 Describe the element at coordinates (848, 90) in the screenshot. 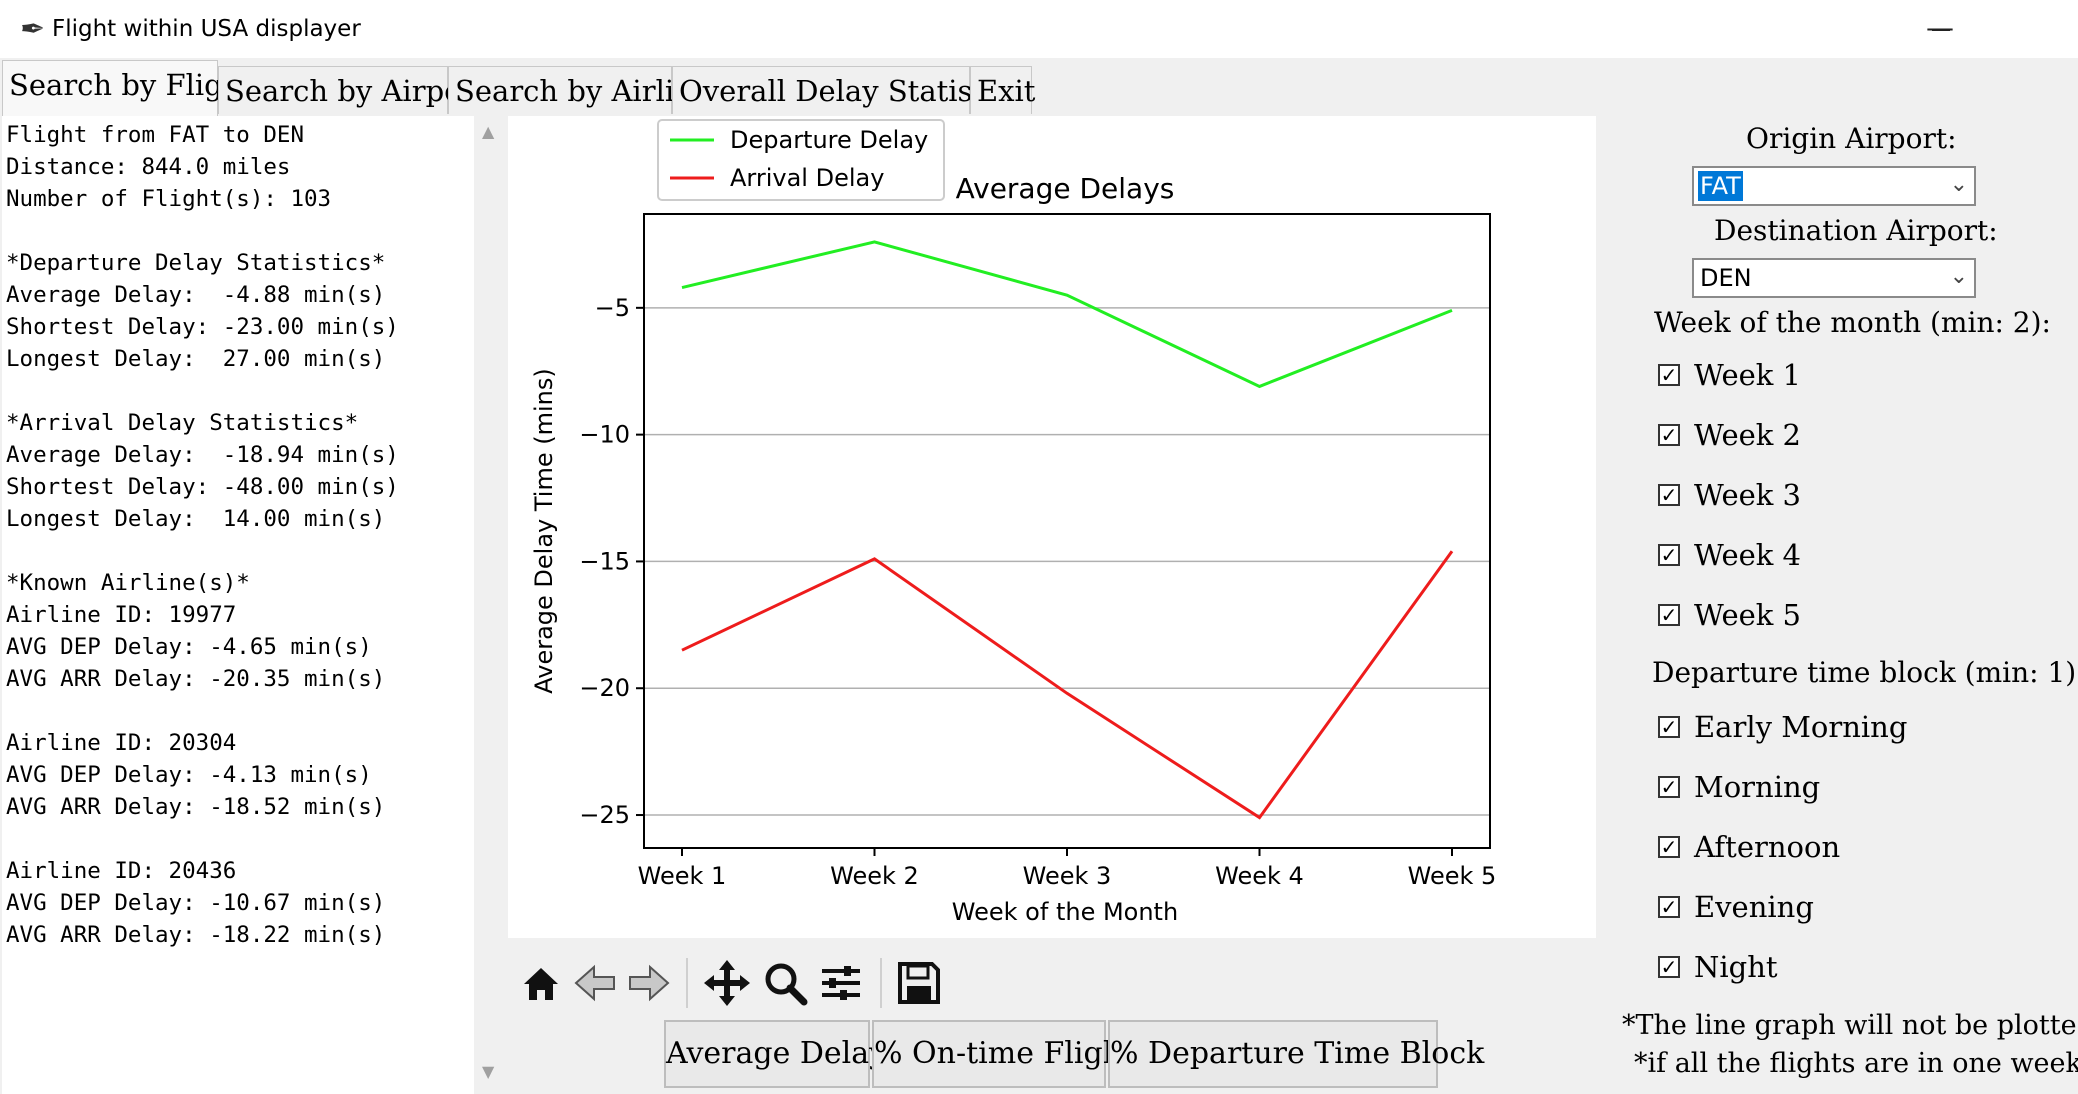

I see `tab-overall-delay-statistics: Overall Delay Statistics` at that location.